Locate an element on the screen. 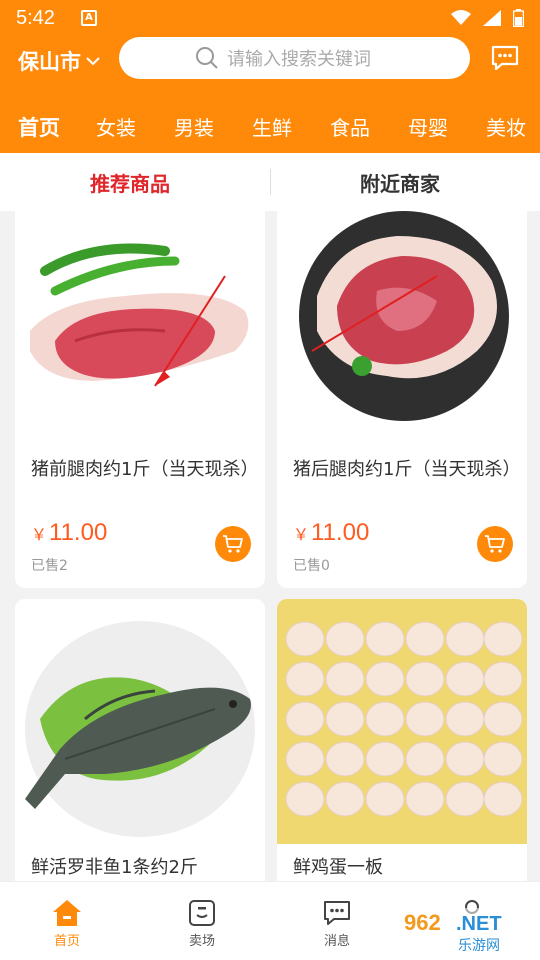 This screenshot has width=540, height=960. nav-mall: 卖场 is located at coordinates (202, 922).